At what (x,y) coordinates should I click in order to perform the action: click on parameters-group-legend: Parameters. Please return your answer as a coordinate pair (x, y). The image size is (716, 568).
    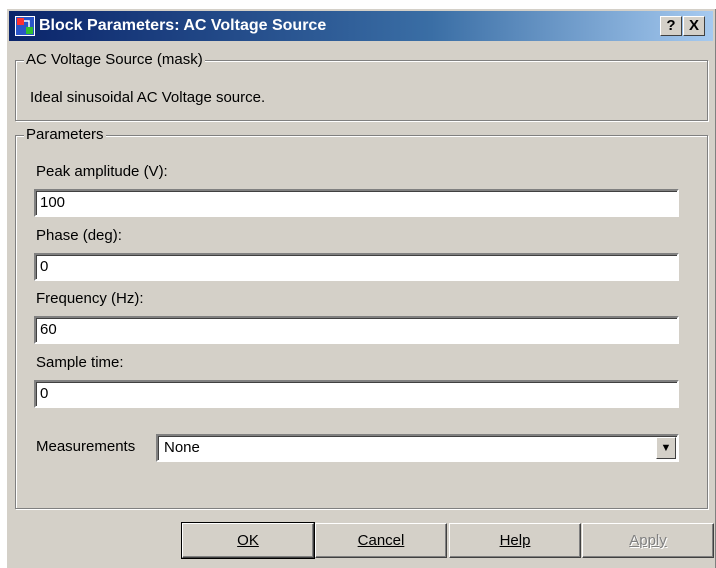
    Looking at the image, I should click on (65, 135).